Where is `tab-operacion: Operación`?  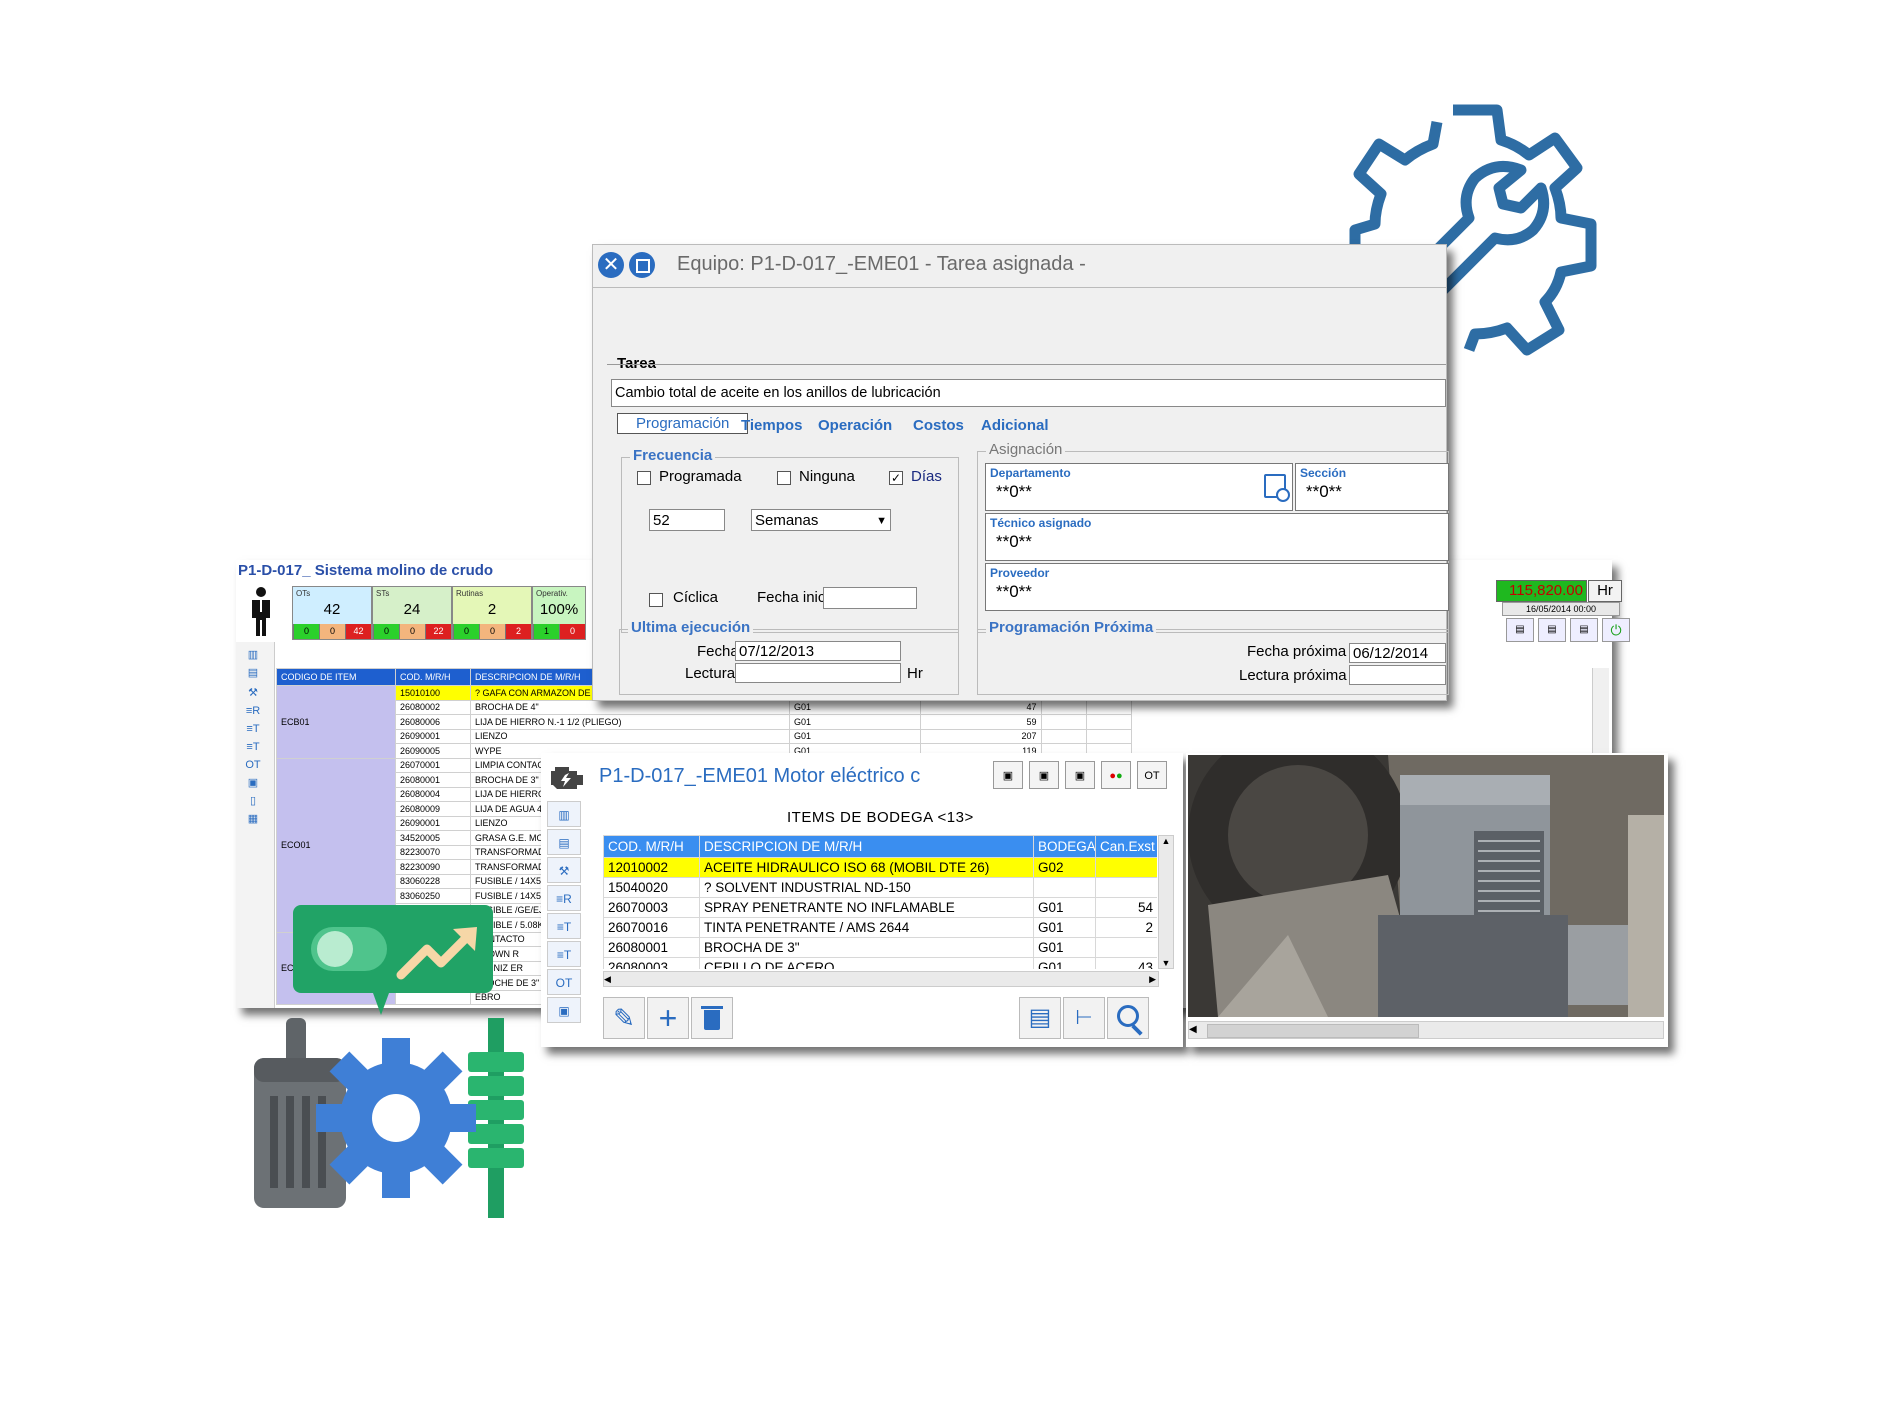
tab-operacion: Operación is located at coordinates (855, 425).